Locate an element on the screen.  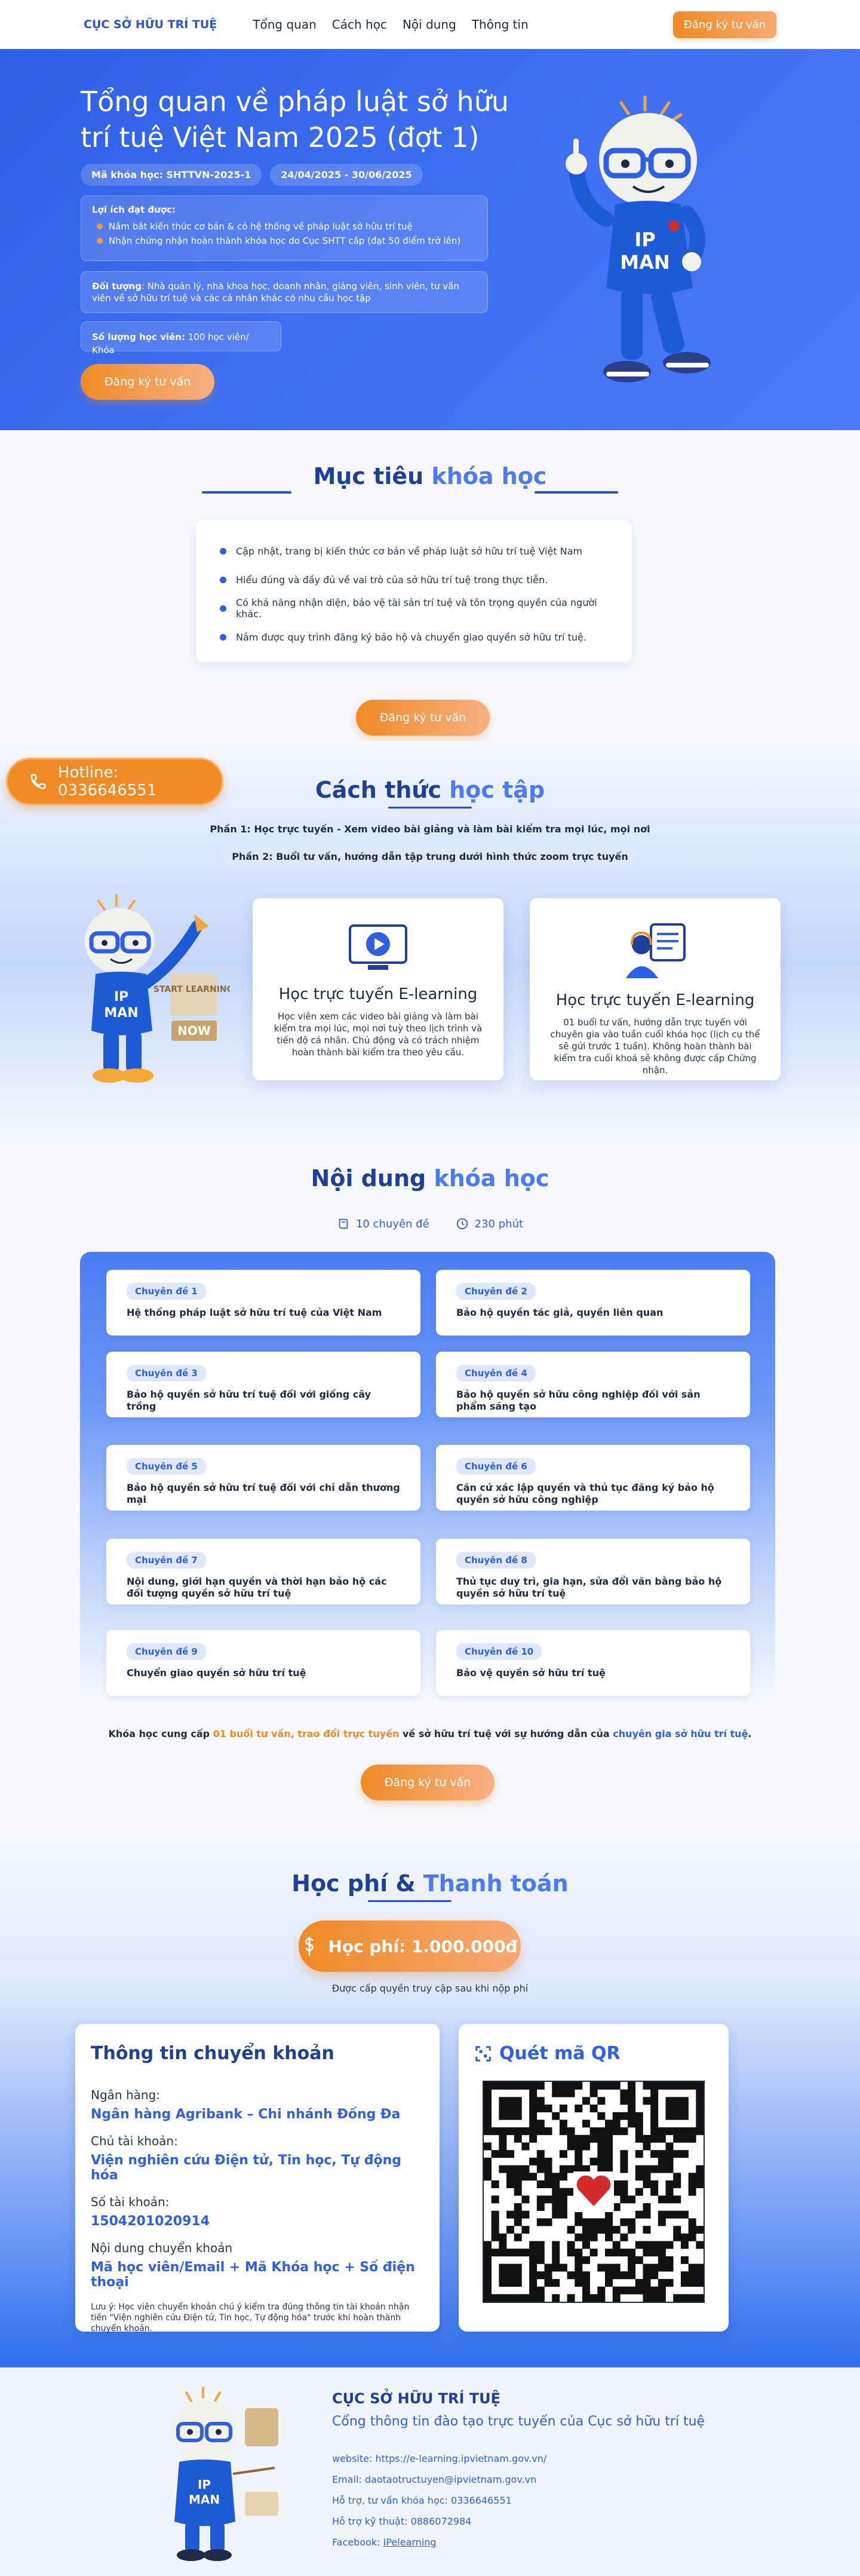
qr-card-title: Quét mã QR is located at coordinates (593, 2053).